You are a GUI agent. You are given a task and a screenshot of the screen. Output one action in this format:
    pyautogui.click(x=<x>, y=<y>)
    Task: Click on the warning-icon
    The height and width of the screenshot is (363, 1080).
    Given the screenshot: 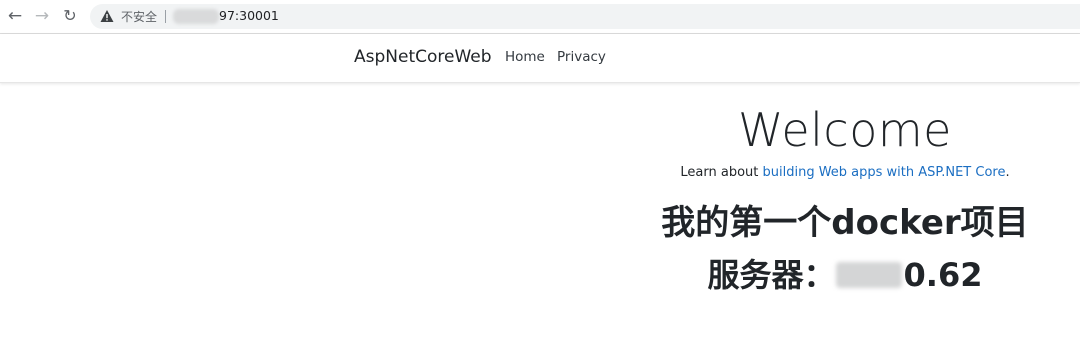 What is the action you would take?
    pyautogui.click(x=107, y=16)
    